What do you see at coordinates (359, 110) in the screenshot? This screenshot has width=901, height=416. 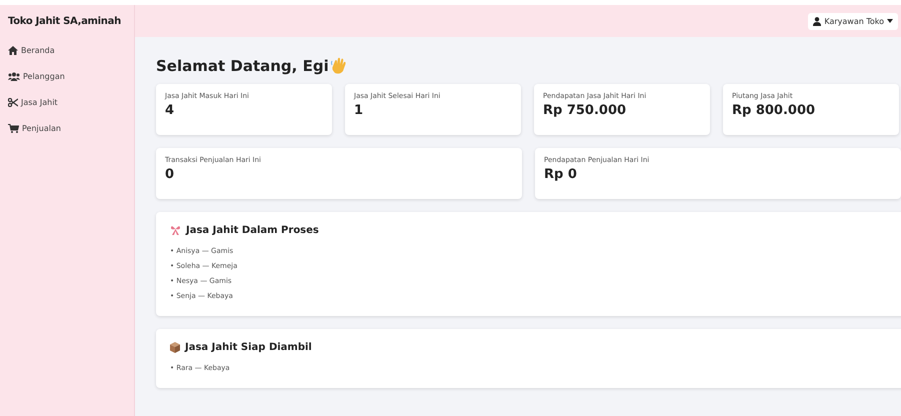 I see `stat-value: 1` at bounding box center [359, 110].